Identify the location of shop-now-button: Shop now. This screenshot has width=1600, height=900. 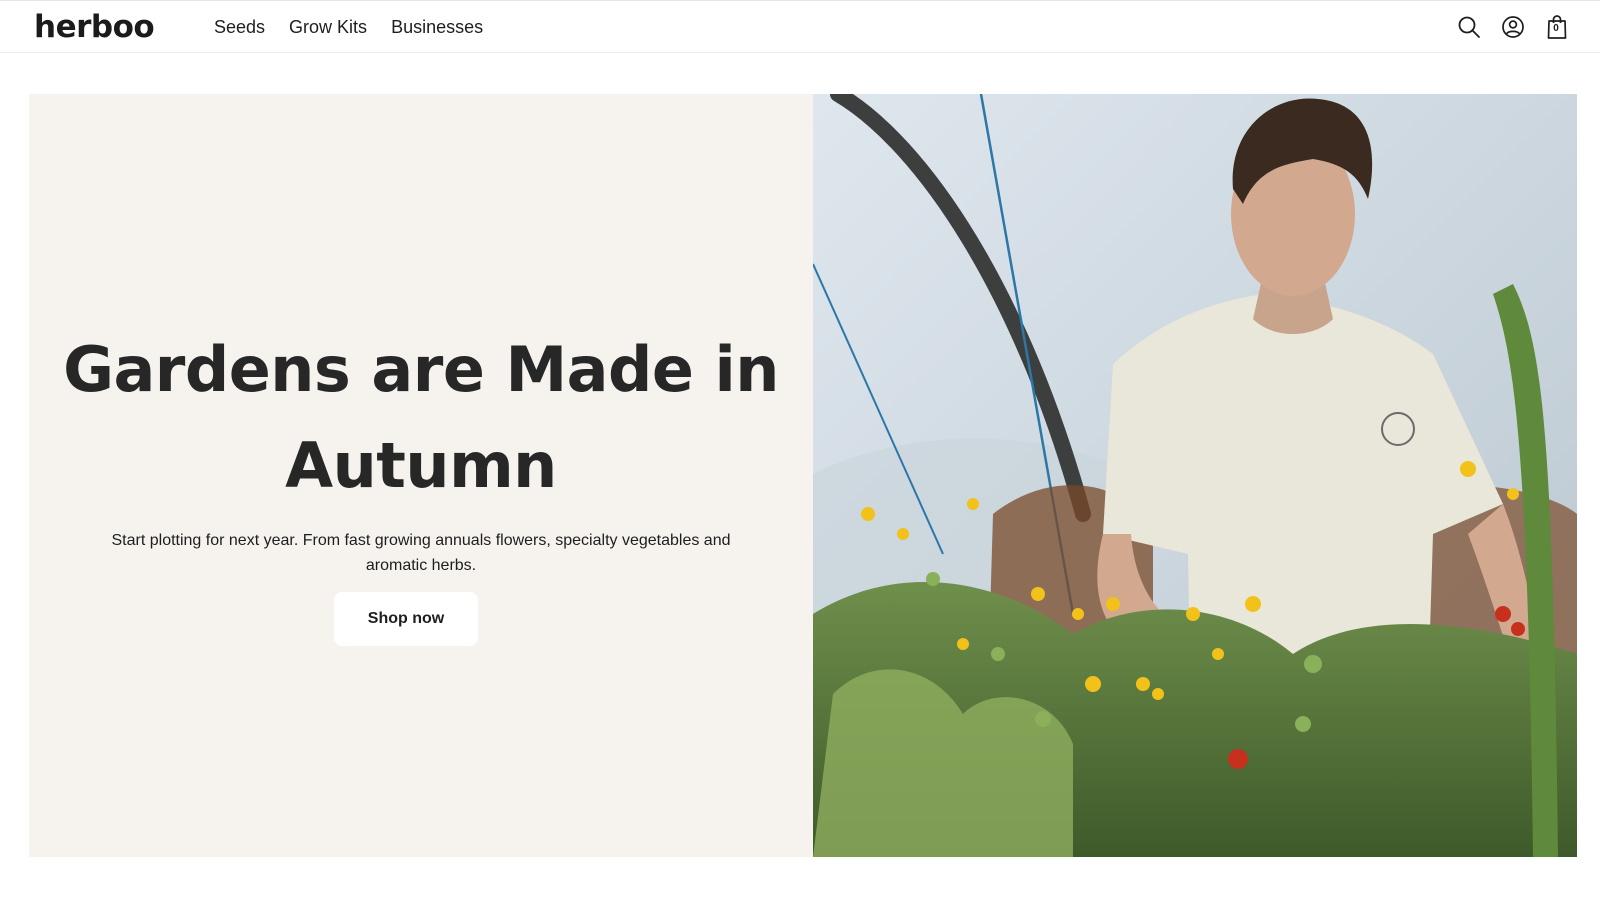
(406, 619).